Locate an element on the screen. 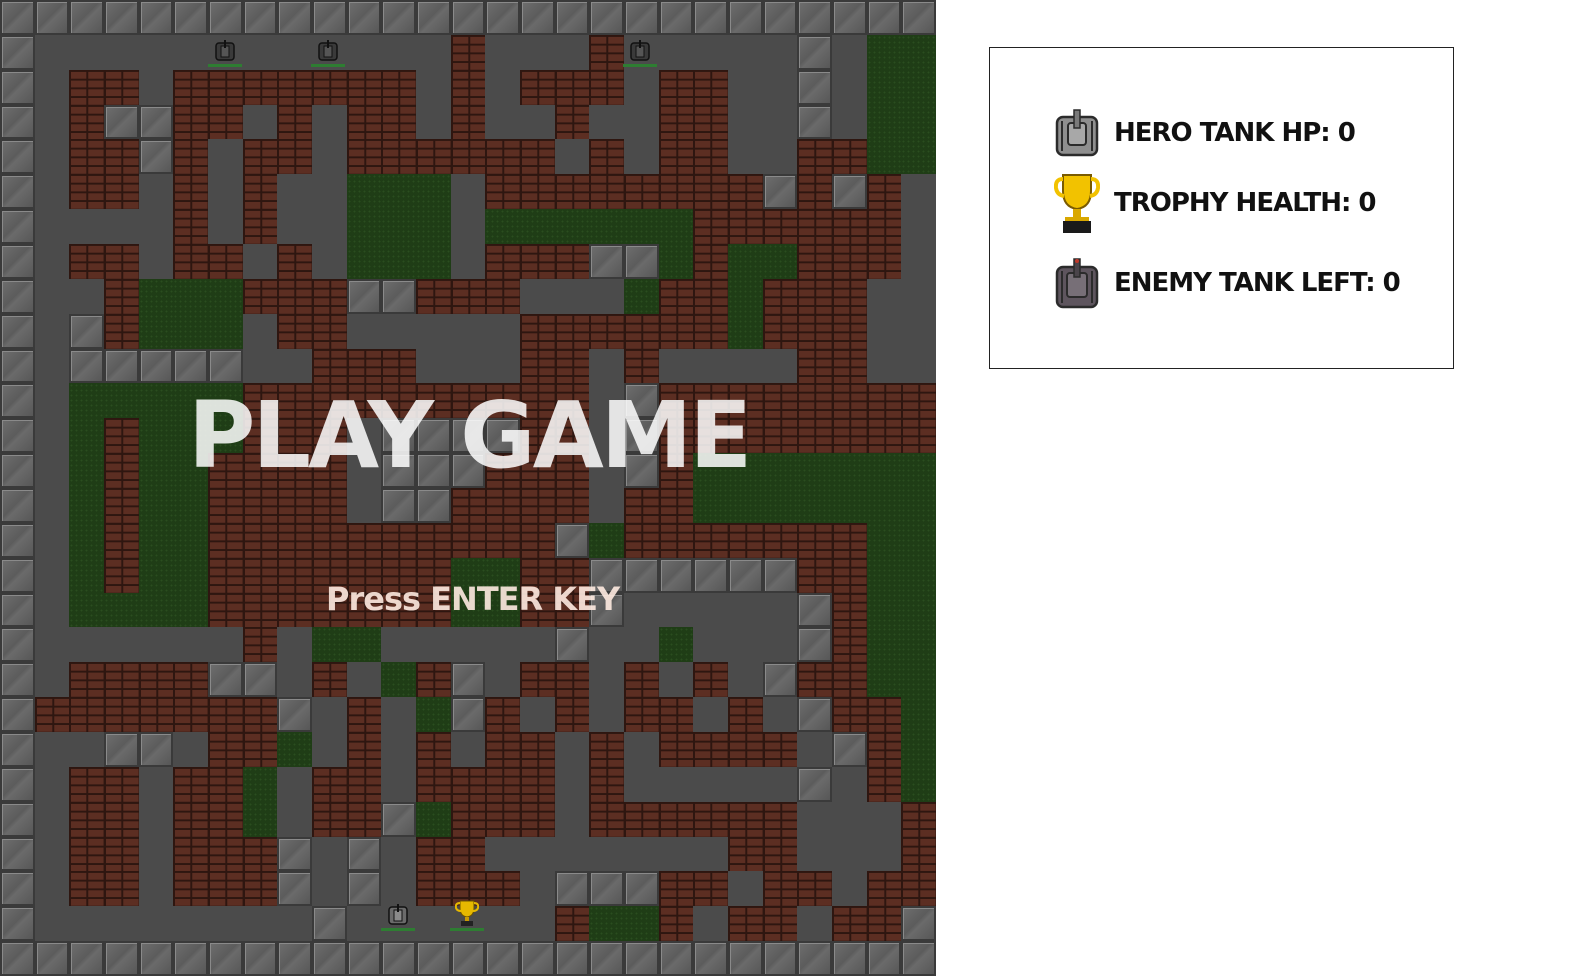  trophy-hp-bar is located at coordinates (467, 929).